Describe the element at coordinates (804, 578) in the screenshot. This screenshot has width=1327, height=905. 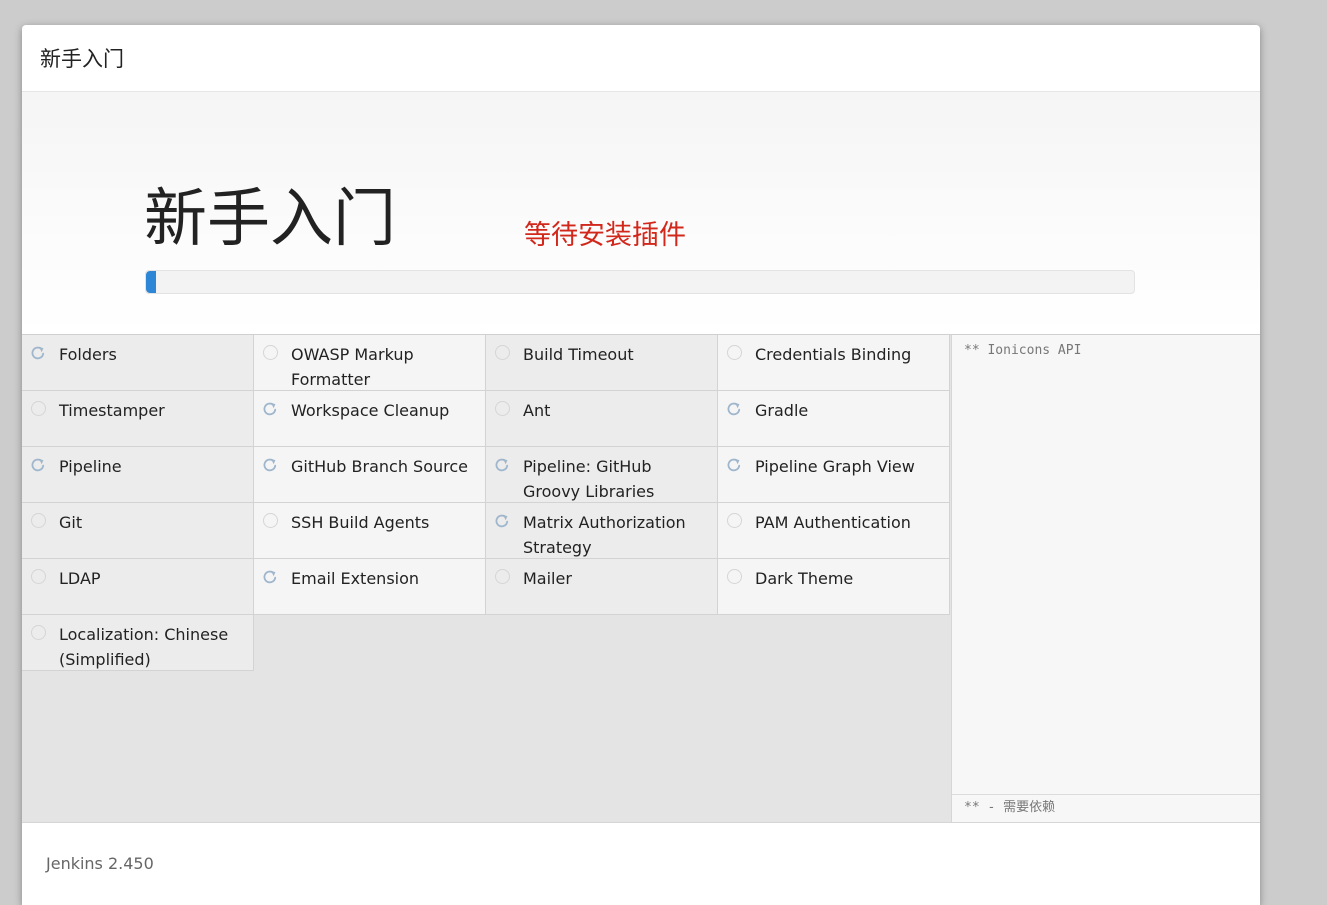
I see `plugin-name: Dark Theme` at that location.